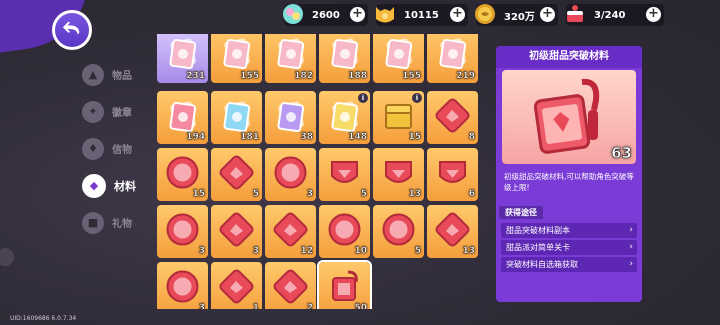 This screenshot has width=720, height=325. I want to click on item-count: 148, so click(357, 137).